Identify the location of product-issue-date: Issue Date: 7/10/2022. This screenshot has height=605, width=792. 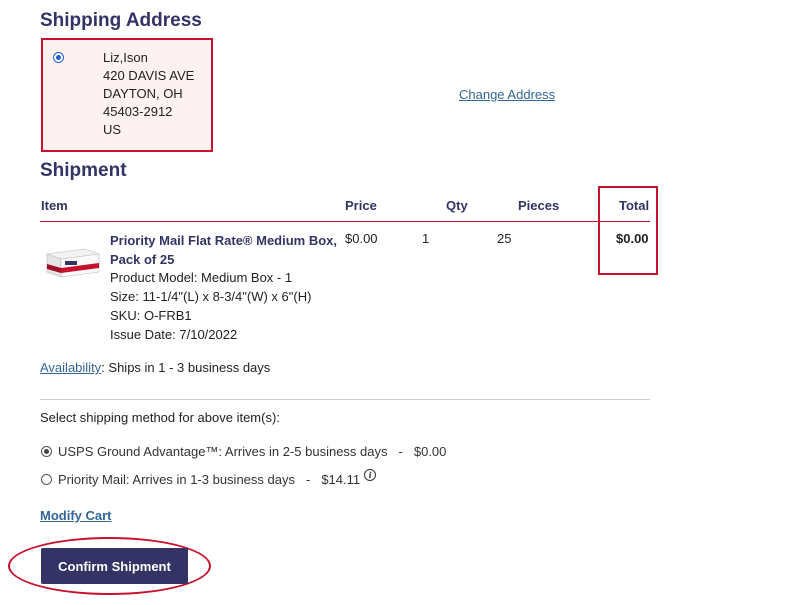
(174, 334).